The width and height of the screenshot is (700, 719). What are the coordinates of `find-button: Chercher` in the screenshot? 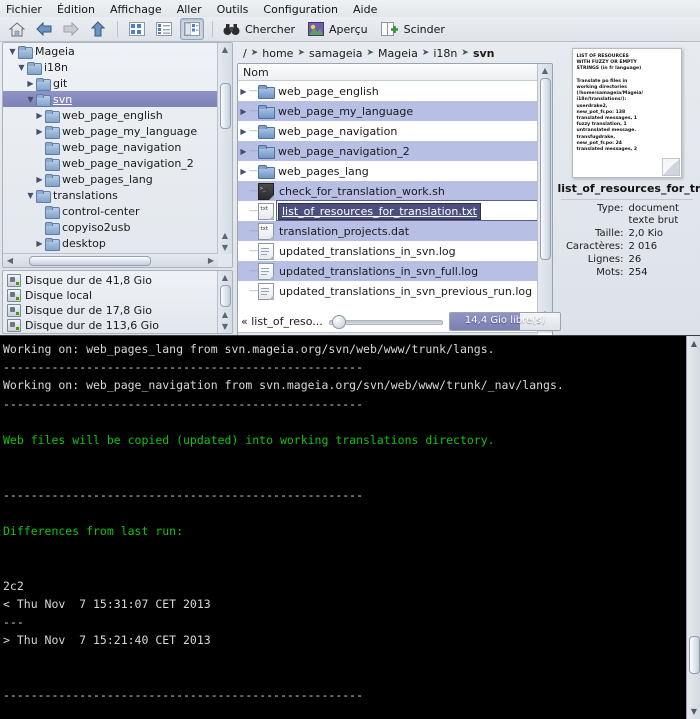 It's located at (261, 29).